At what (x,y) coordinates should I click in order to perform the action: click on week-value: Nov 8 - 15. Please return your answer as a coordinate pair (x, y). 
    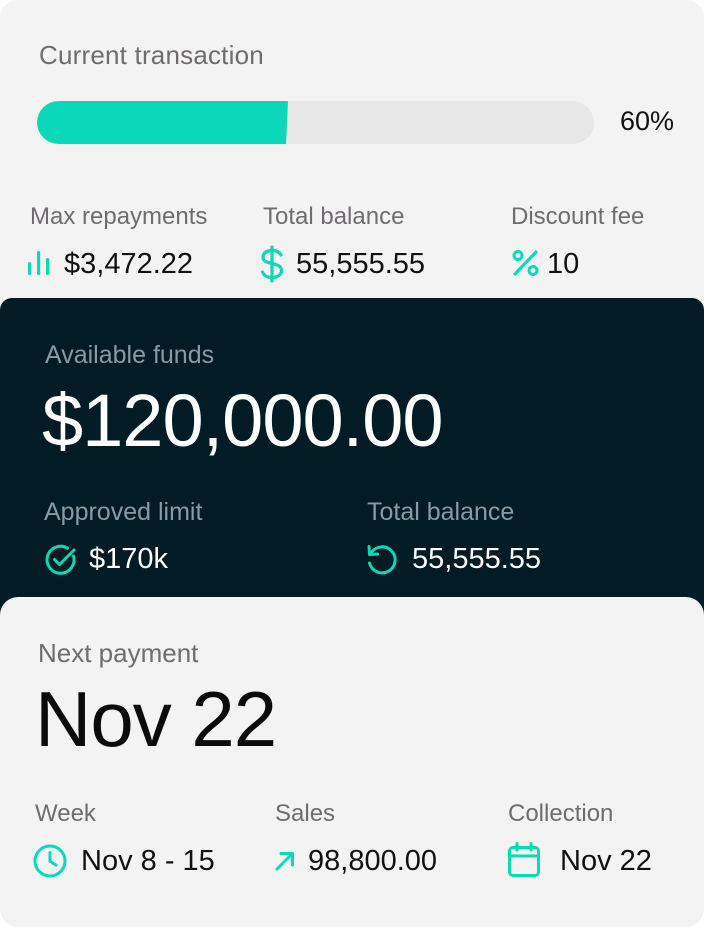
    Looking at the image, I should click on (148, 861).